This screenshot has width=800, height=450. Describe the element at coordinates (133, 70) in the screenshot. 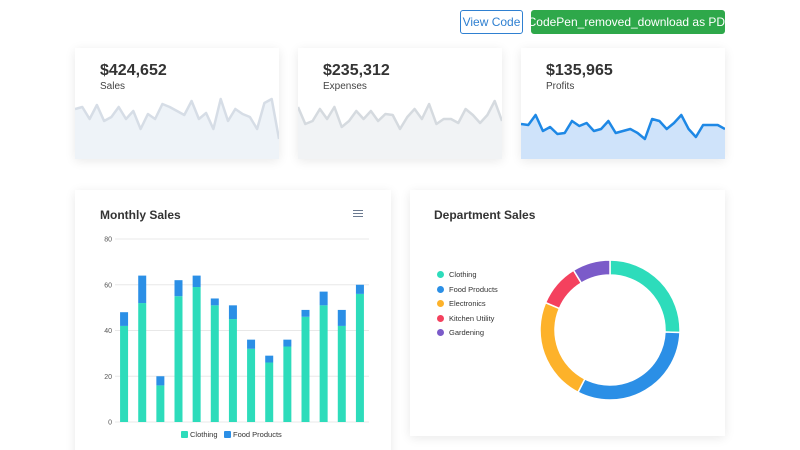

I see `sales-value: $424,652` at that location.